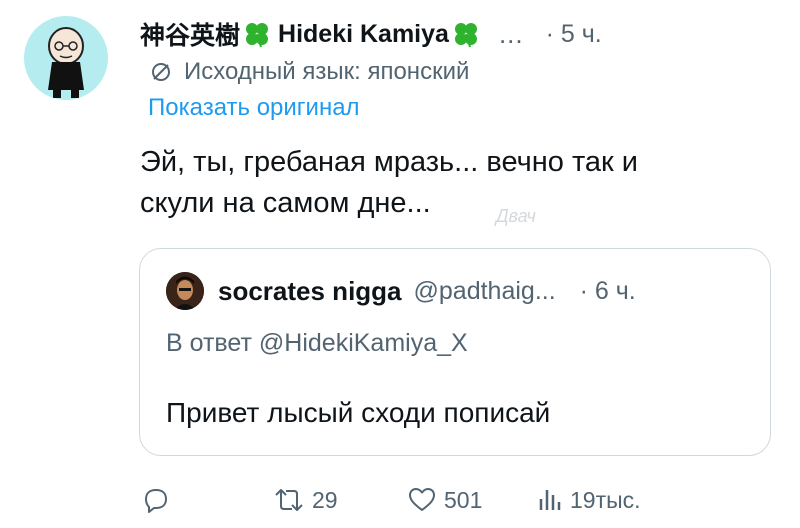  I want to click on translate-icon, so click(161, 72).